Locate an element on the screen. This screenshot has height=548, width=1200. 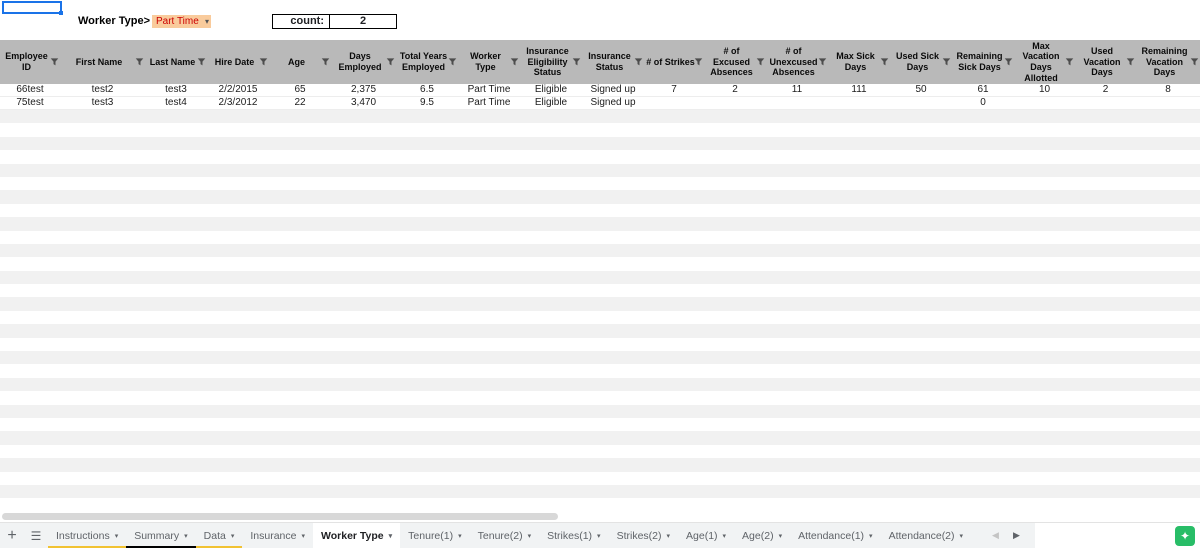
cell: test3 is located at coordinates (176, 90).